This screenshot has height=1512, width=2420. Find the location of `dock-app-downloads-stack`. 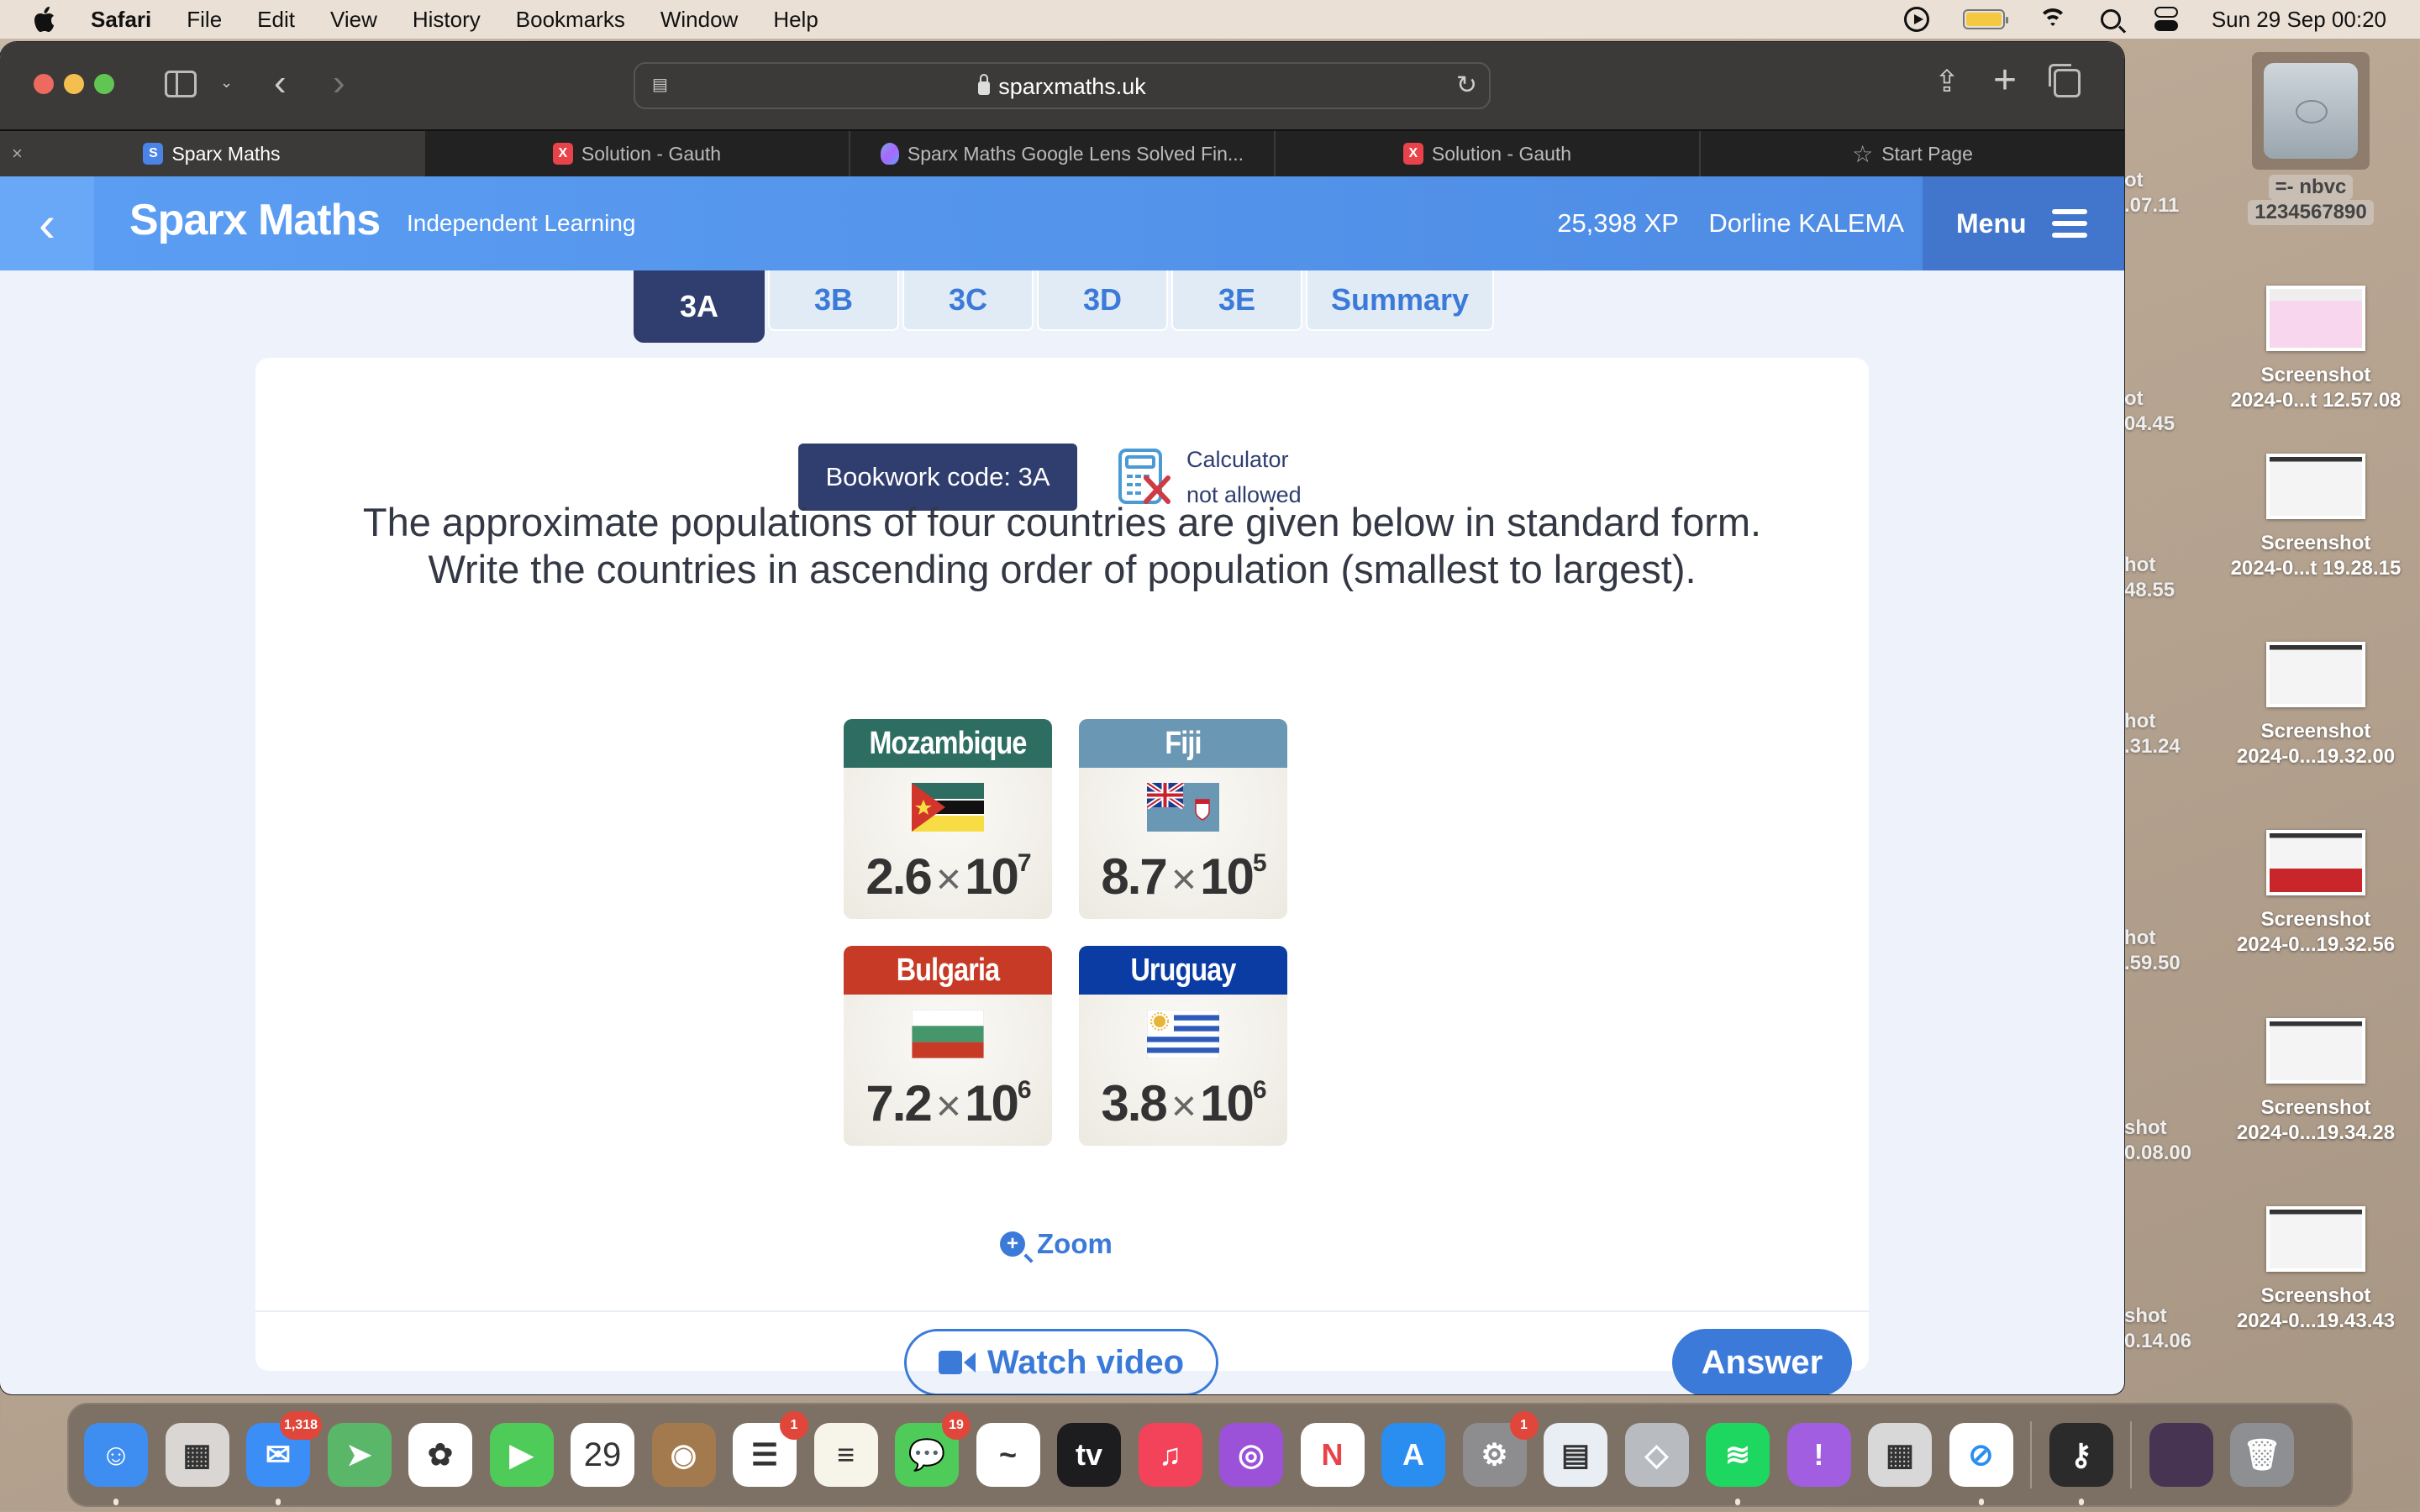

dock-app-downloads-stack is located at coordinates (2181, 1455).